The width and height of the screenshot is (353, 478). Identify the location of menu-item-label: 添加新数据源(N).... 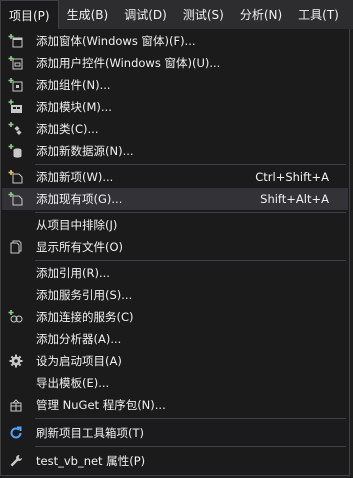
(85, 151).